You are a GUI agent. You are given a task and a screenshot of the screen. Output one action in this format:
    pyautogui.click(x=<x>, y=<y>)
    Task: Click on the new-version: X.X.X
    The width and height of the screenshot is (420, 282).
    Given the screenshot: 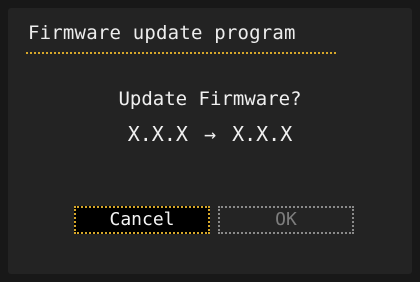 What is the action you would take?
    pyautogui.click(x=262, y=134)
    